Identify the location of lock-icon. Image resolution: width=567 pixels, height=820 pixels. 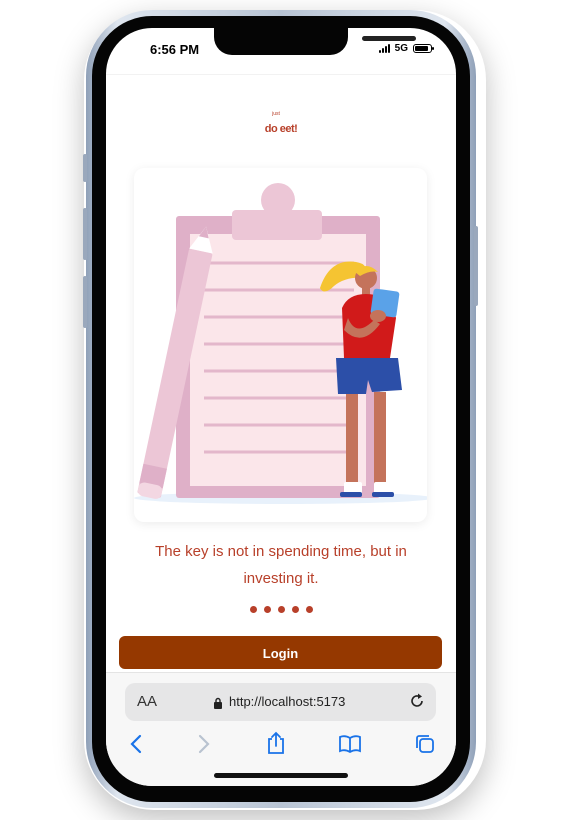
(218, 703).